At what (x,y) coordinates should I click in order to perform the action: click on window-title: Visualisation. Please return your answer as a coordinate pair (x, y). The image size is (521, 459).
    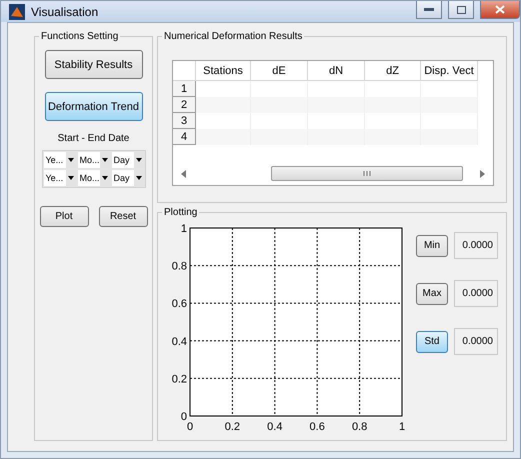
    Looking at the image, I should click on (65, 11).